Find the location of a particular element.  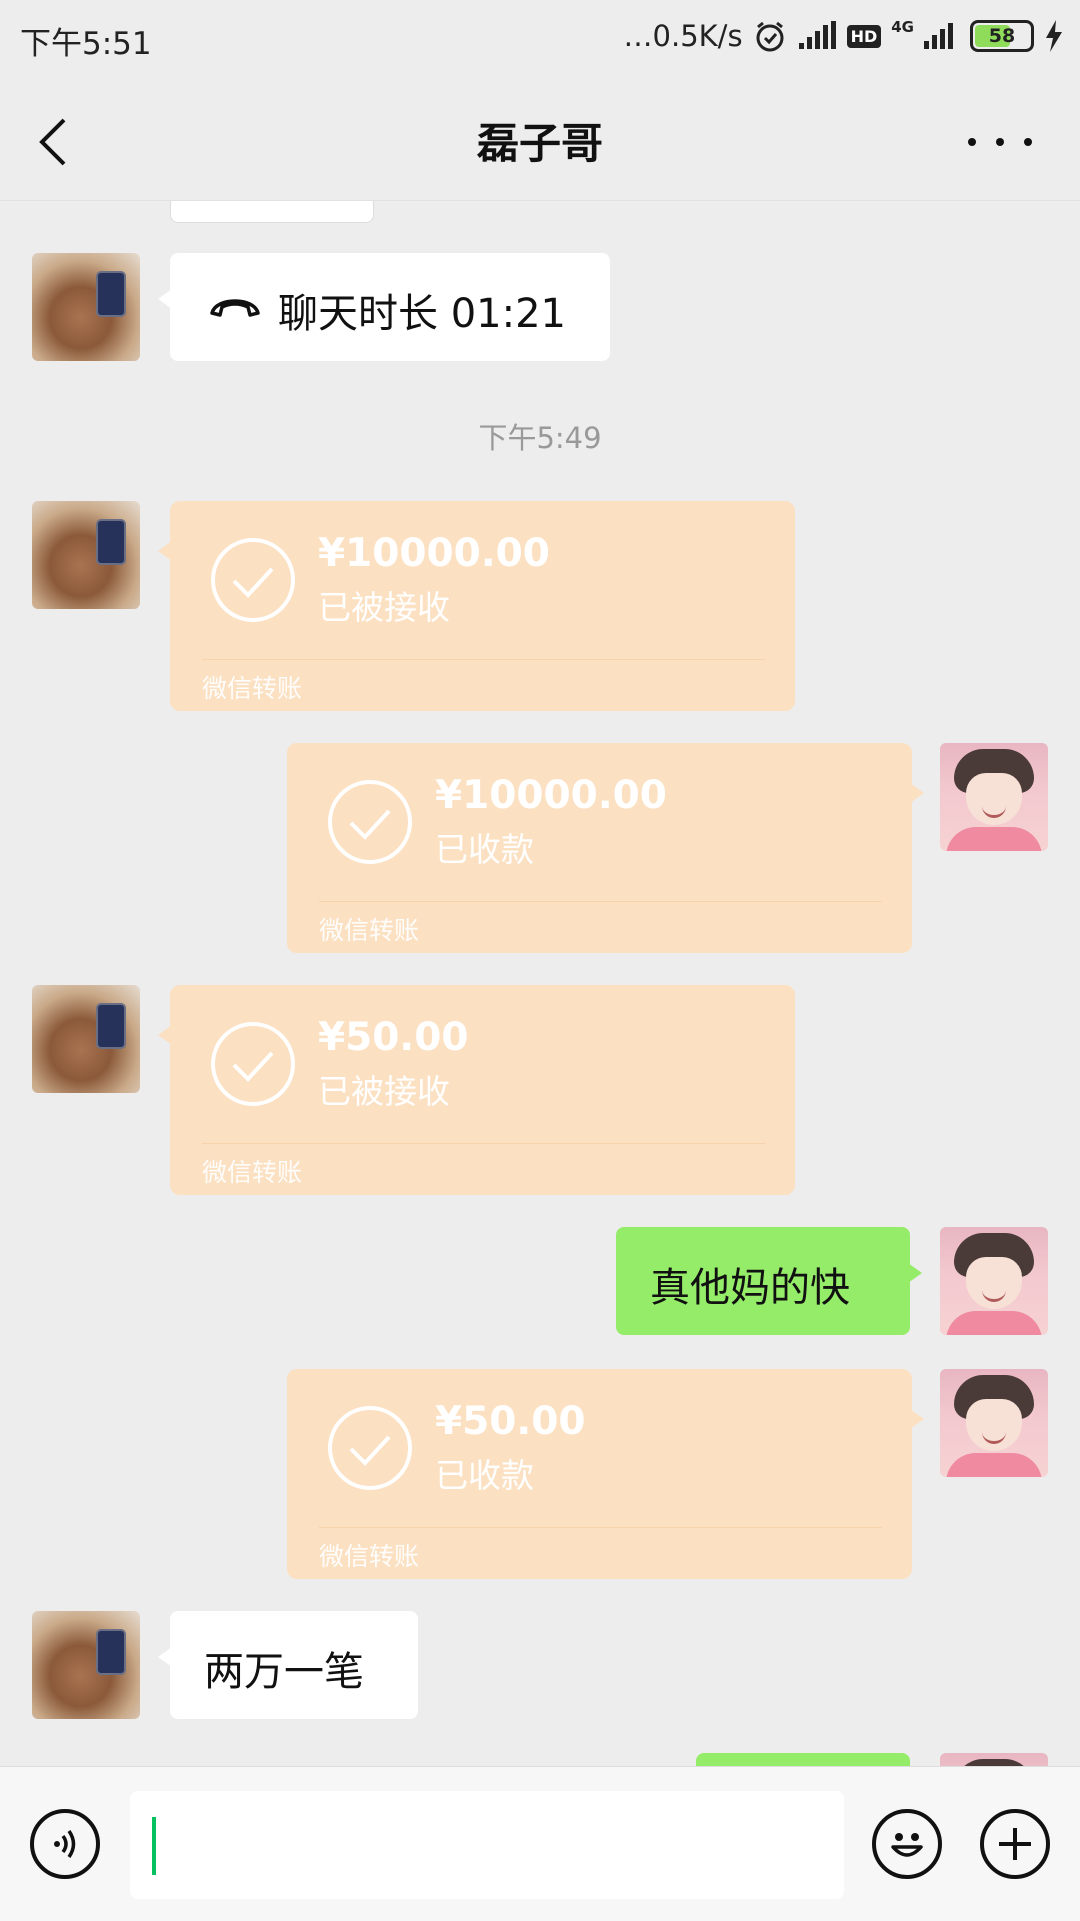

chat-title: 磊子哥 is located at coordinates (539, 143).